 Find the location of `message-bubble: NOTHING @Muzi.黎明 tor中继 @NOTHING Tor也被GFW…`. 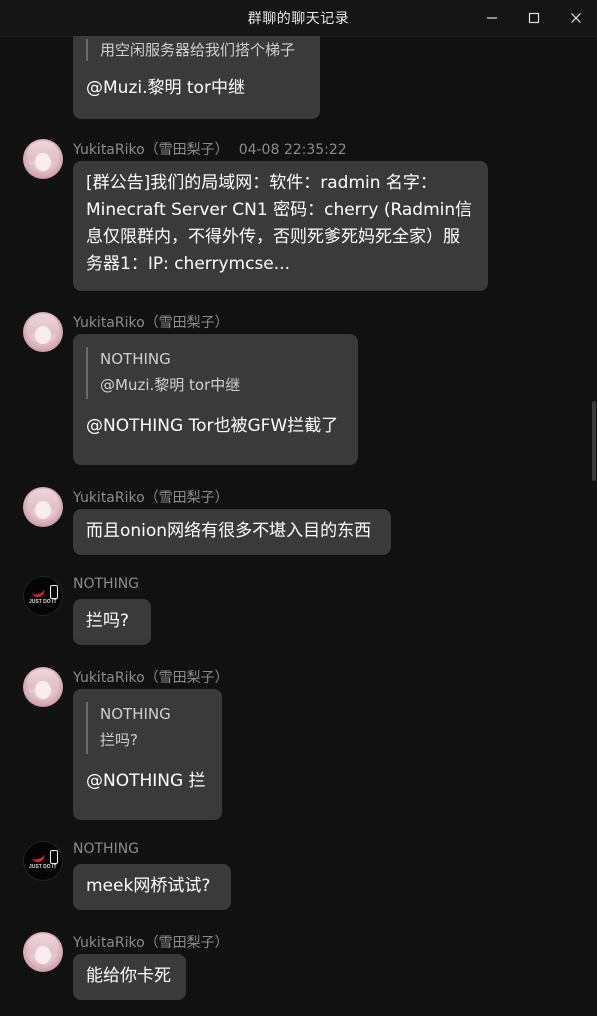

message-bubble: NOTHING @Muzi.黎明 tor中继 @NOTHING Tor也被GFW… is located at coordinates (215, 399).